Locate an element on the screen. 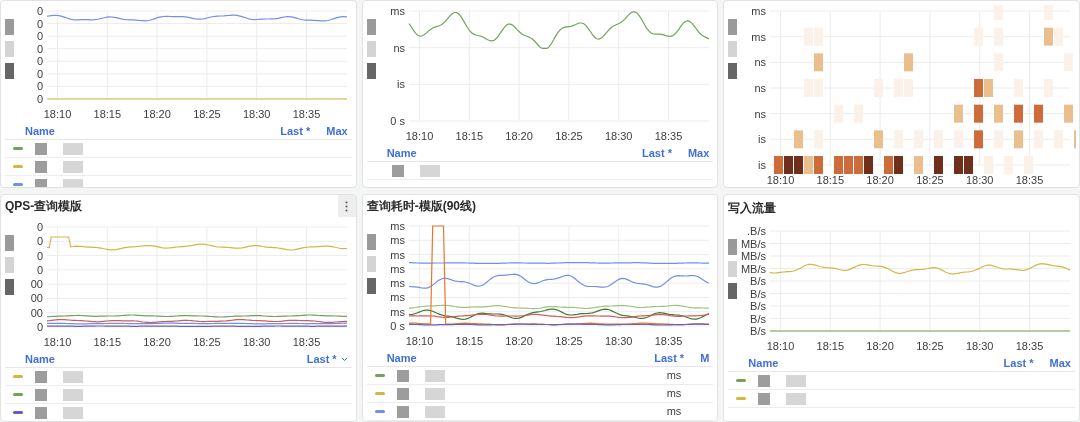 The height and width of the screenshot is (422, 1080). legend-column-header: M is located at coordinates (705, 358).